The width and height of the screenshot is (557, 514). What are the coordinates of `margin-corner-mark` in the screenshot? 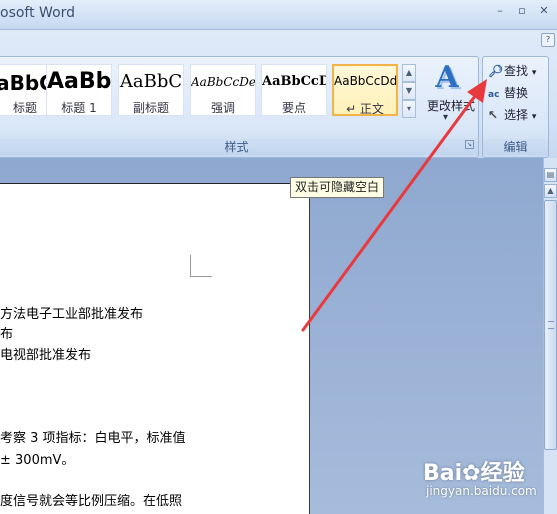 It's located at (201, 266).